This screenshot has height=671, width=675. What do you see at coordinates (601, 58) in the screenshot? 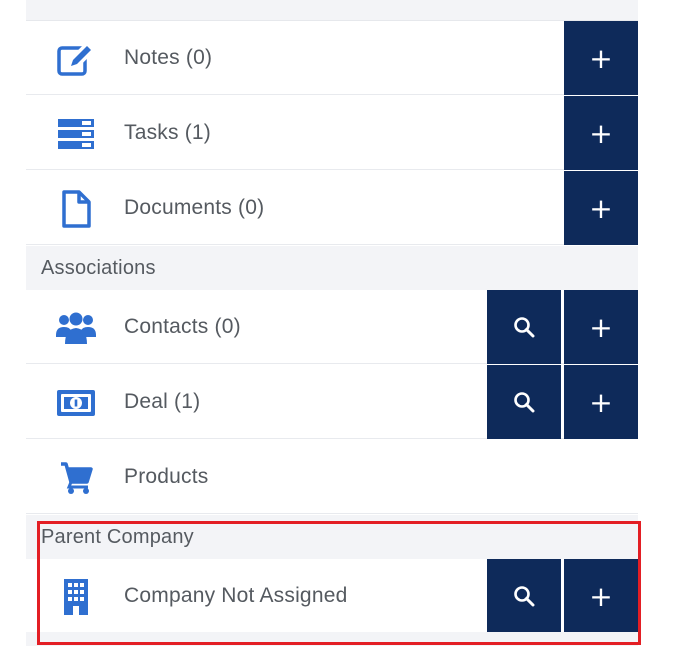
I see `add-note-button: +` at bounding box center [601, 58].